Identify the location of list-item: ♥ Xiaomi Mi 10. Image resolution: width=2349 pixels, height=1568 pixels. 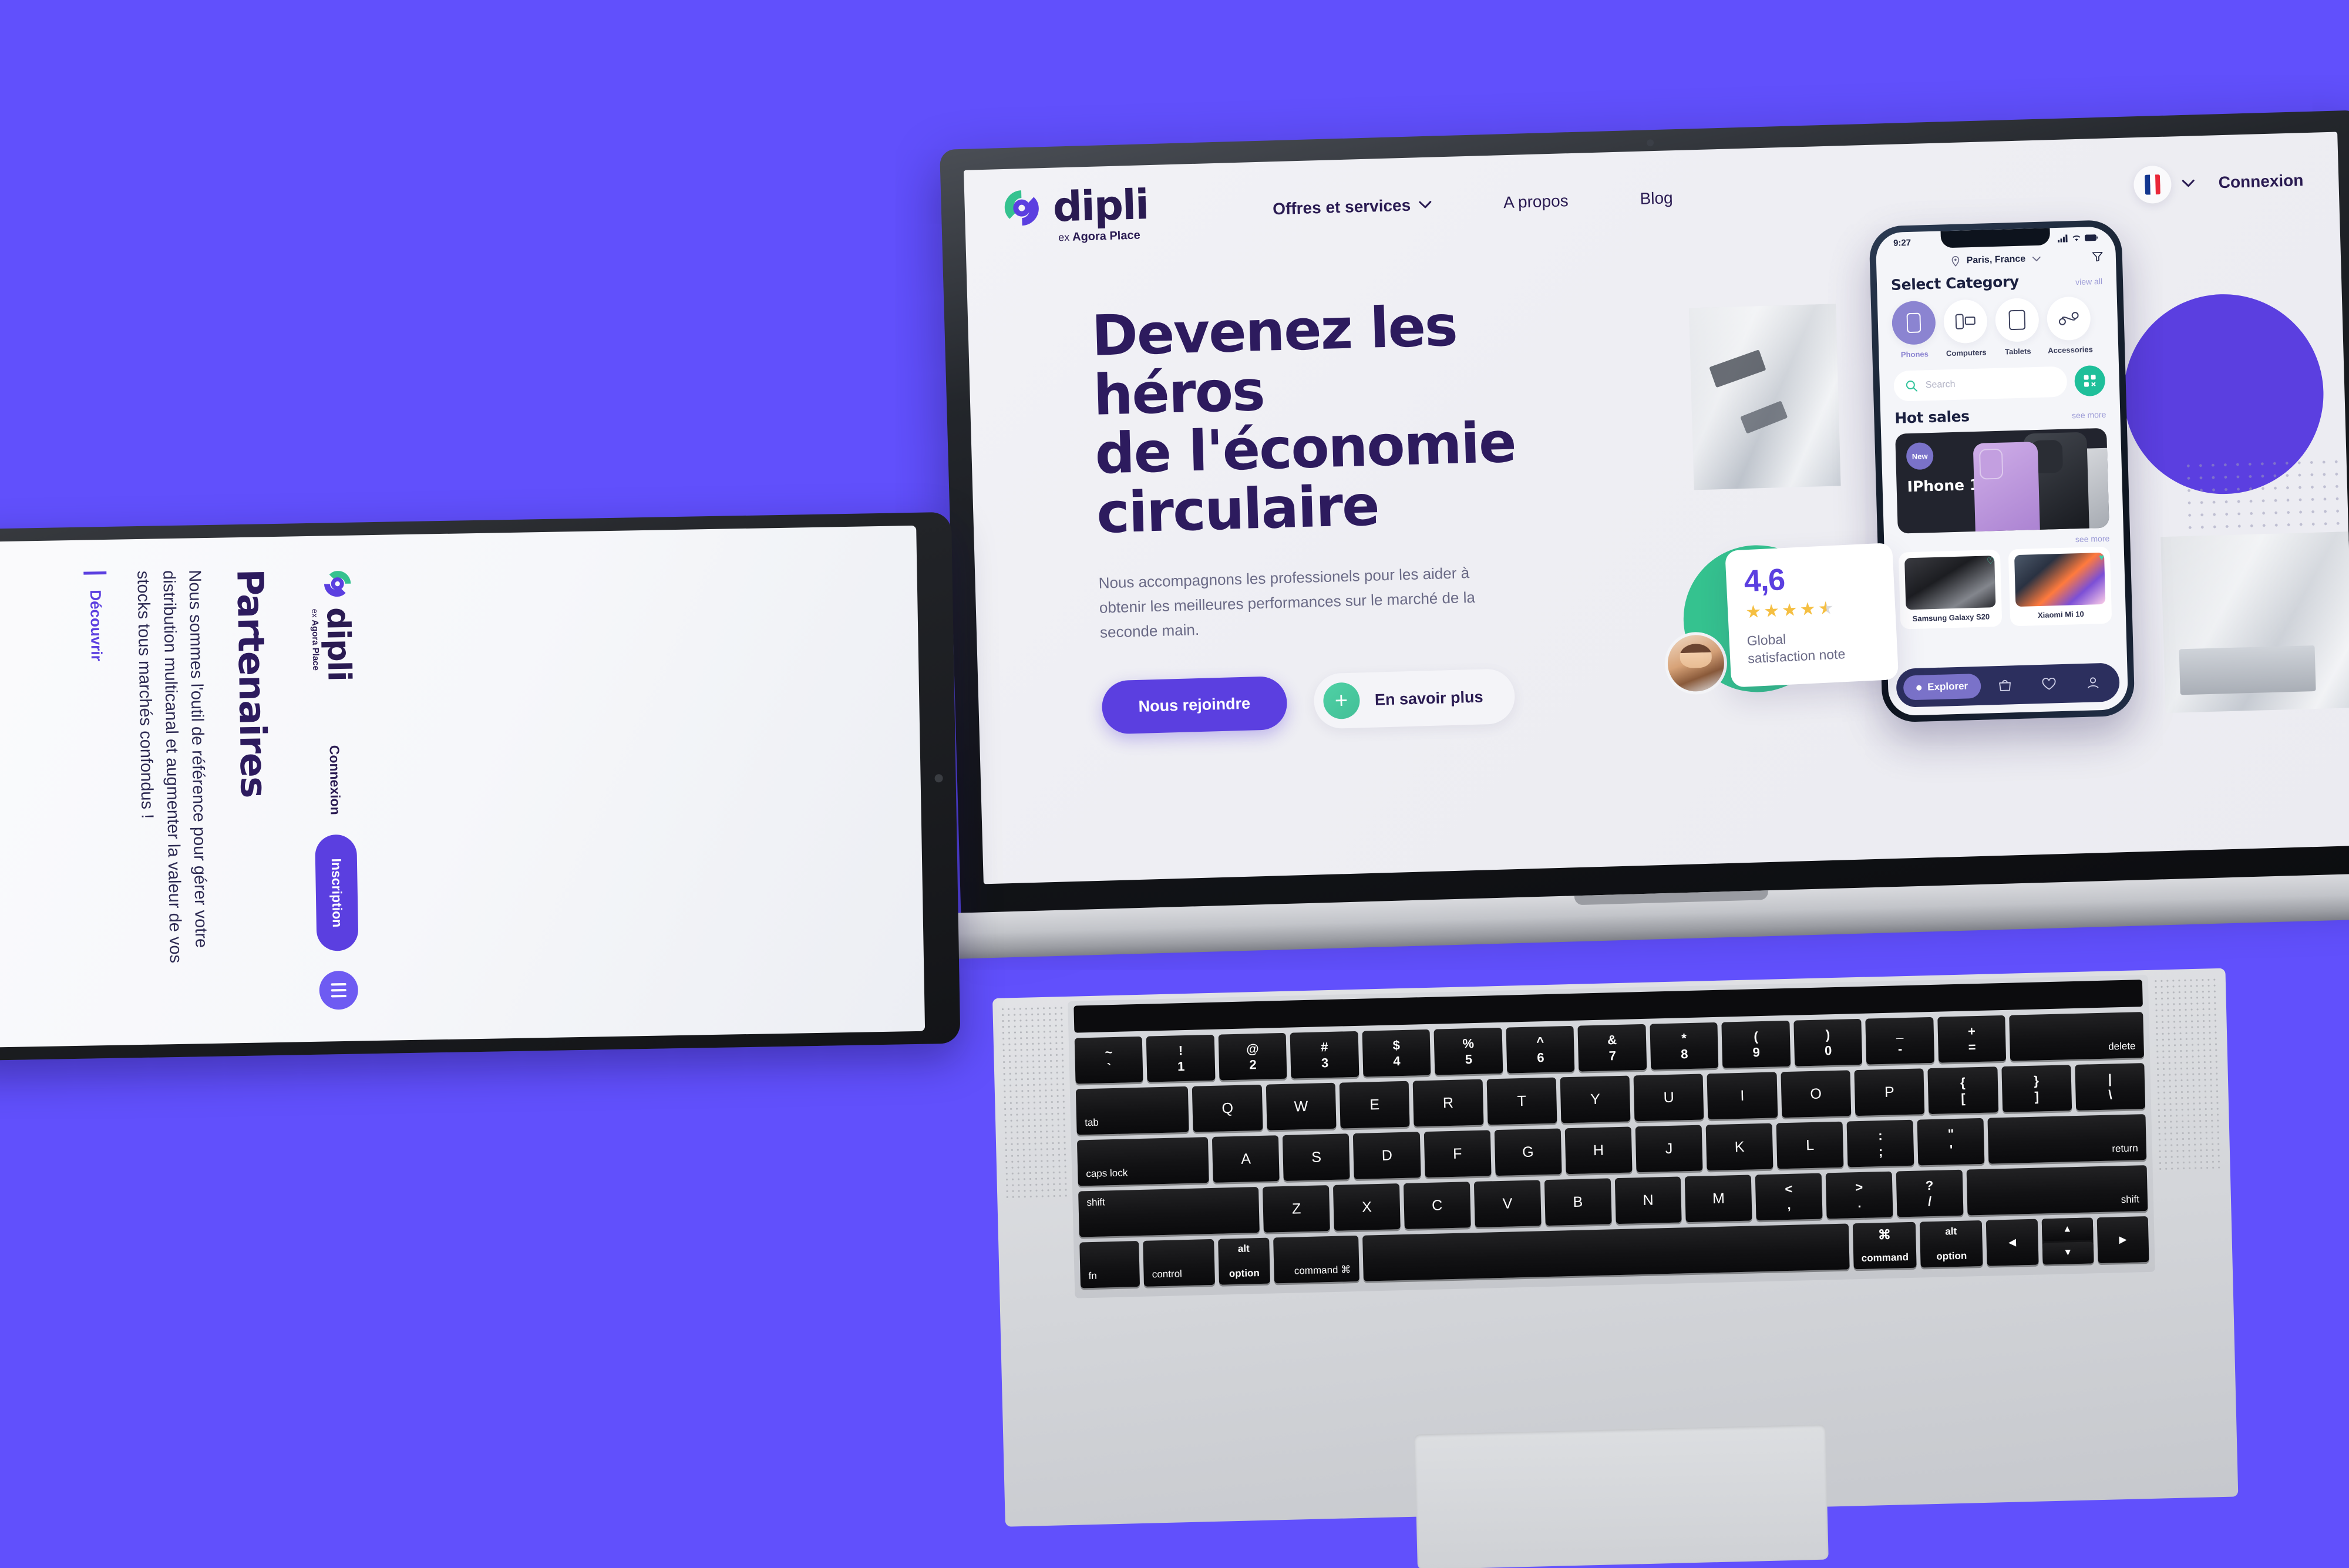
(2060, 587).